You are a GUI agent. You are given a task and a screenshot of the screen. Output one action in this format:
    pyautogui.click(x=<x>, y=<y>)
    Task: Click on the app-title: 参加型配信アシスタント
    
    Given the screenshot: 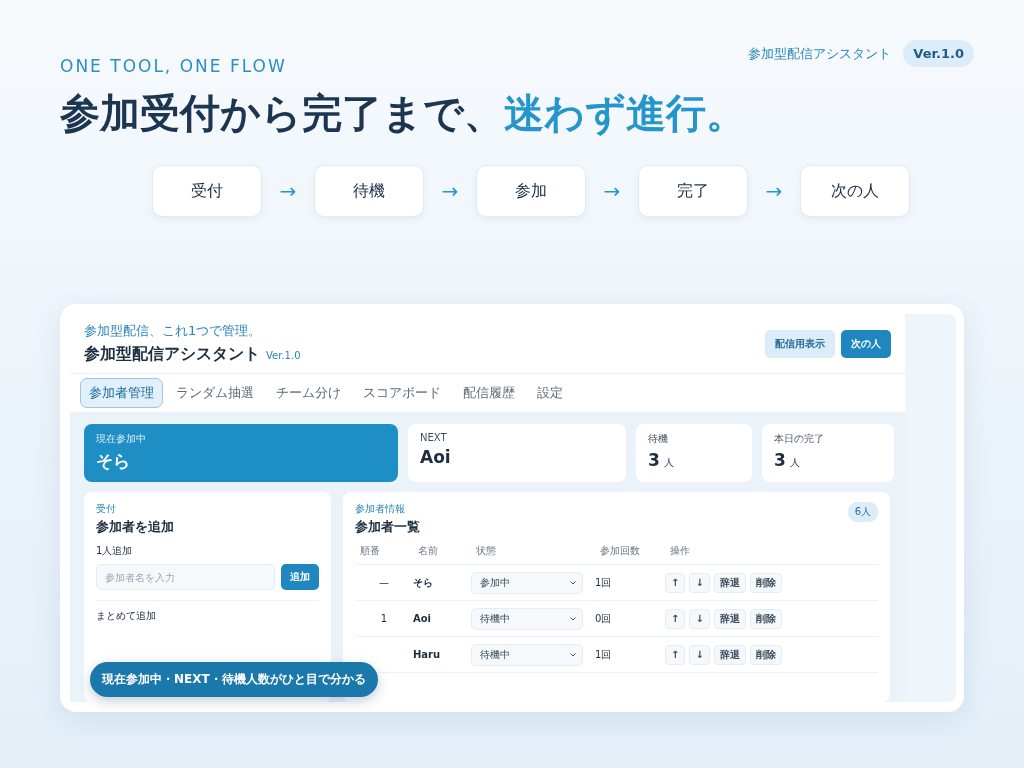 What is the action you would take?
    pyautogui.click(x=172, y=354)
    